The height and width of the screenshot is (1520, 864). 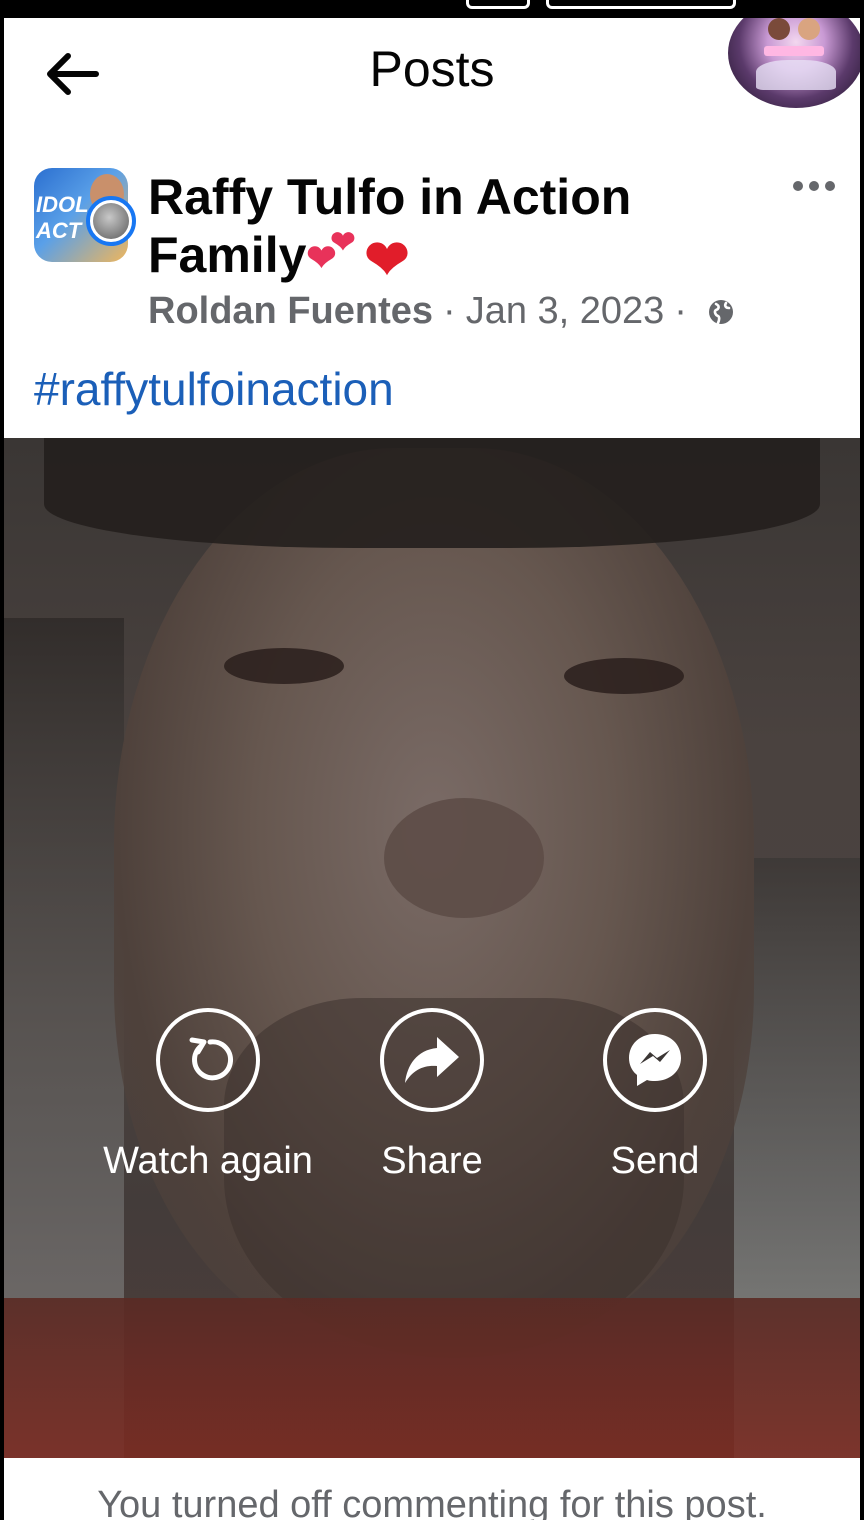 What do you see at coordinates (655, 1161) in the screenshot?
I see `send-label: Send` at bounding box center [655, 1161].